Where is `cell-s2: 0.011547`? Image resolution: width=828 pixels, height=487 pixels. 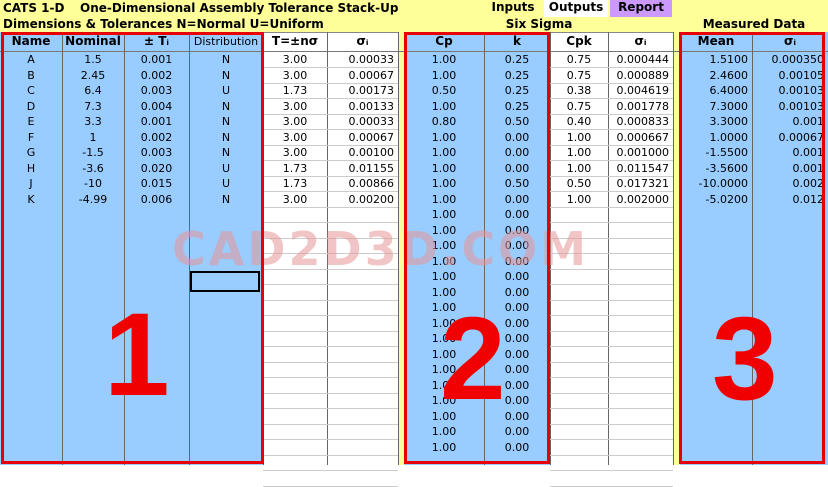 cell-s2: 0.011547 is located at coordinates (640, 168).